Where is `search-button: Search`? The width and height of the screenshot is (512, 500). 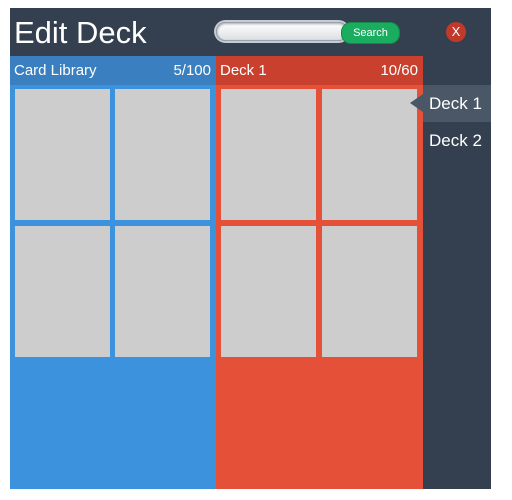
search-button: Search is located at coordinates (370, 33).